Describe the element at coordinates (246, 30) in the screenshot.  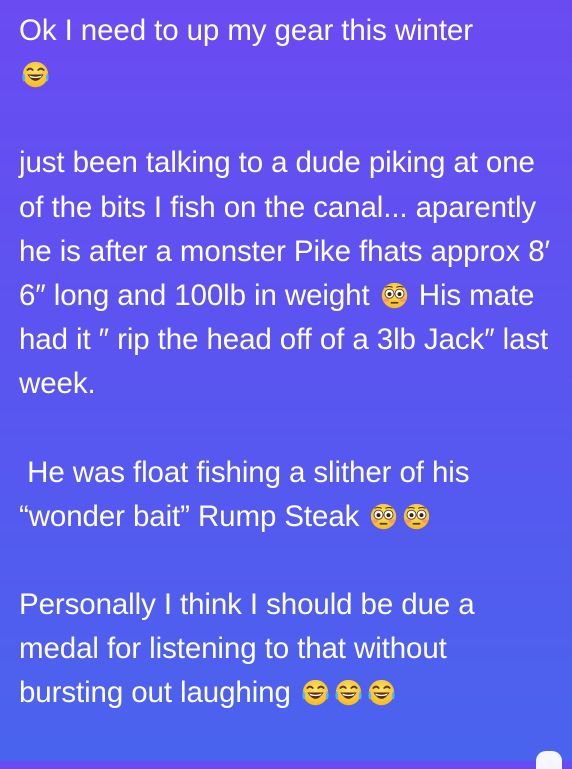
I see `message-line-1: Ok I need to up my gear this winter` at that location.